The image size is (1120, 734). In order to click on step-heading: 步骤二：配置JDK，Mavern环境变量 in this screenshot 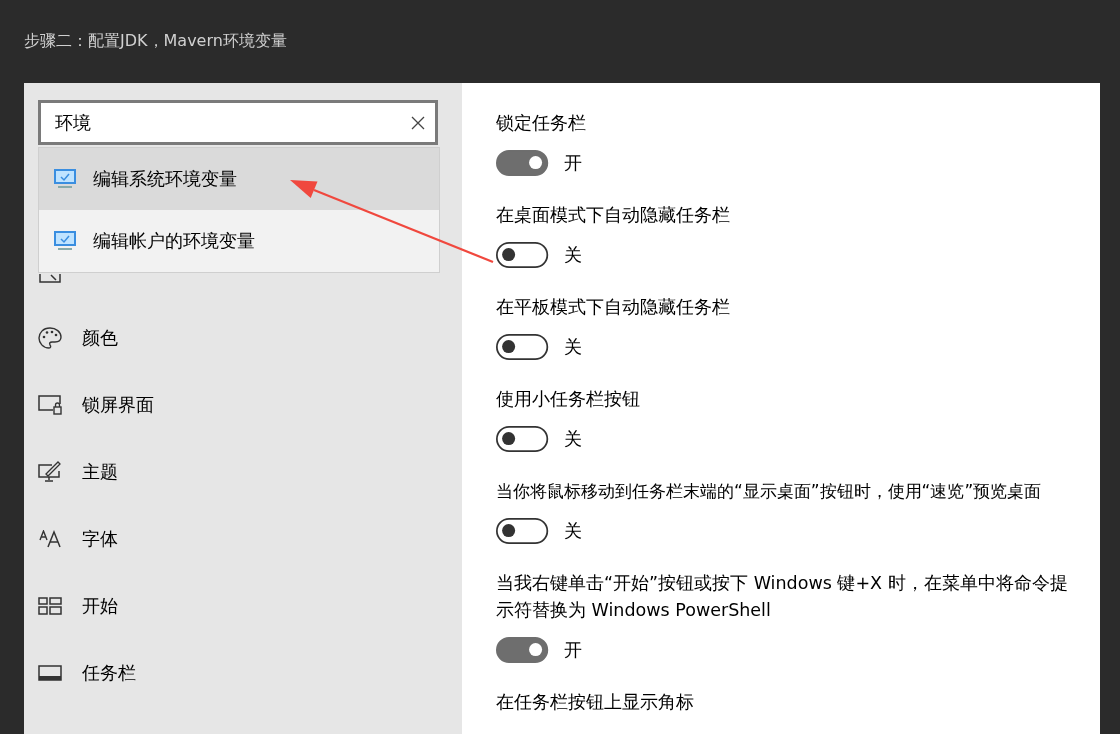, I will do `click(155, 41)`.